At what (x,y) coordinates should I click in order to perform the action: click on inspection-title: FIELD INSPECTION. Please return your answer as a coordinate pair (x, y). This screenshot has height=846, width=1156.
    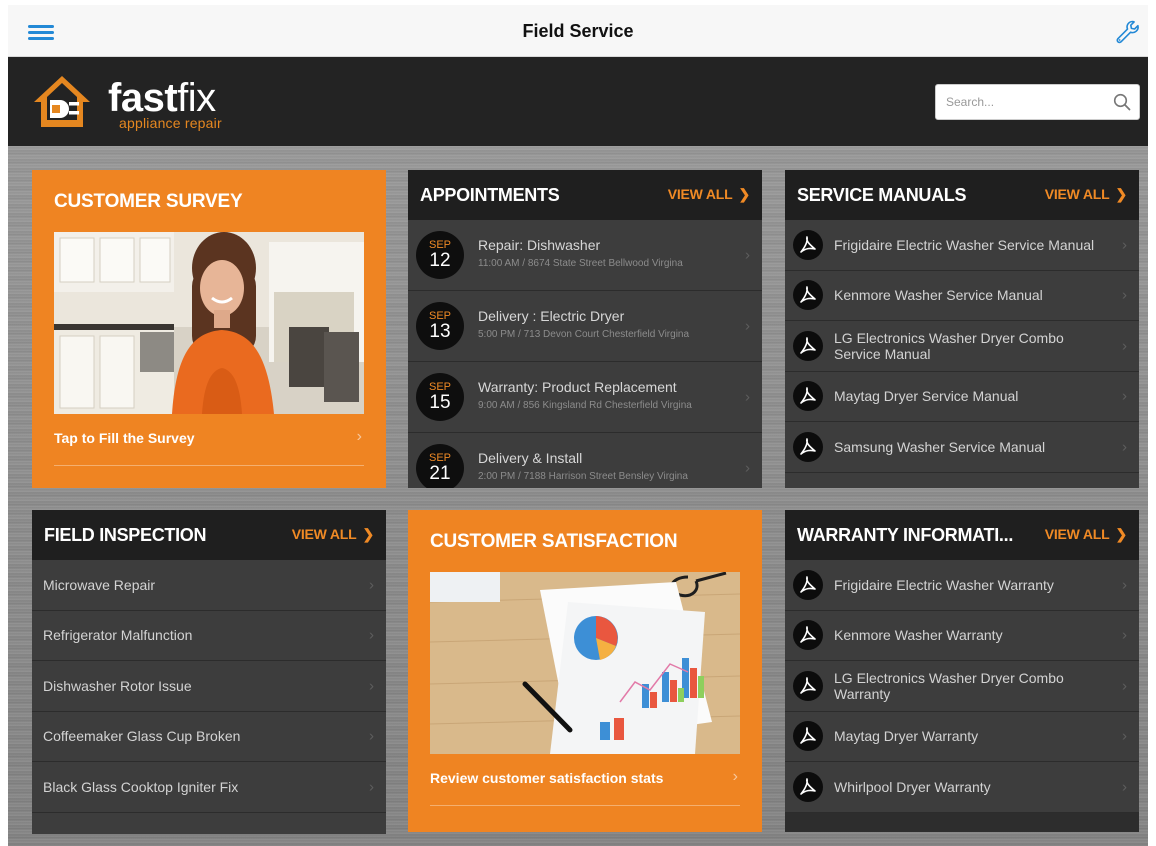
    Looking at the image, I should click on (125, 535).